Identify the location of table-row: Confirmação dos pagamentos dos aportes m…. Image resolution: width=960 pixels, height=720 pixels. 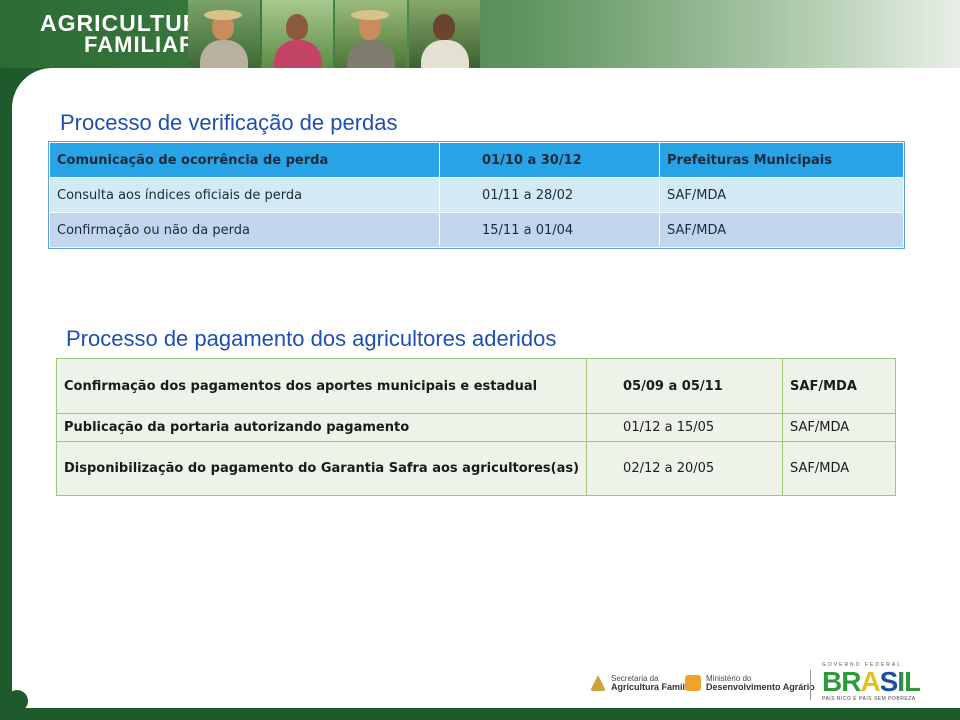
(475, 386).